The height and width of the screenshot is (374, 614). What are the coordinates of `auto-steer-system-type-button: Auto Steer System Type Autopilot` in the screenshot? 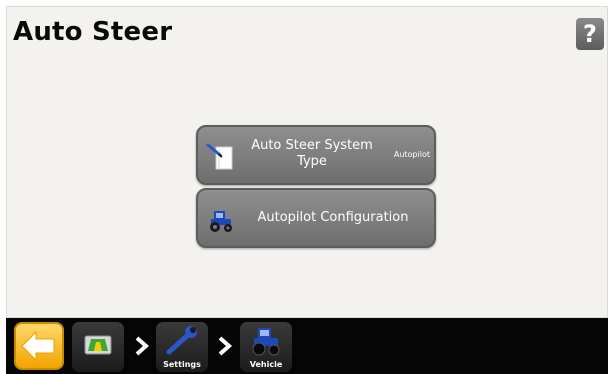 It's located at (316, 155).